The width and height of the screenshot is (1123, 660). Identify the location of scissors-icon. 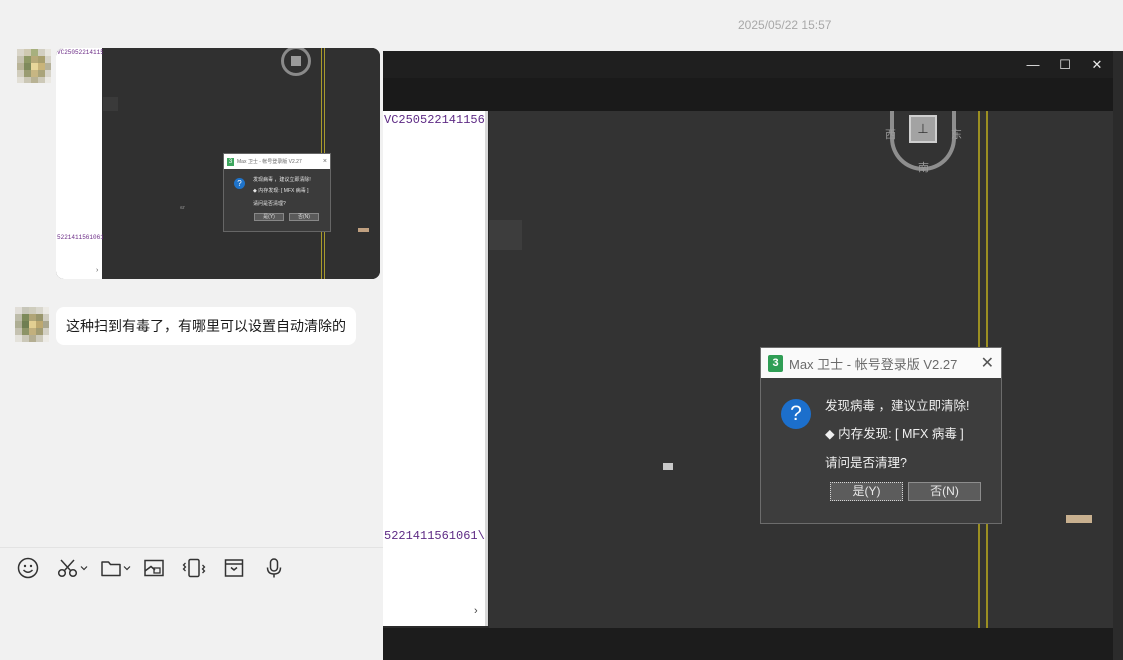
(72, 568).